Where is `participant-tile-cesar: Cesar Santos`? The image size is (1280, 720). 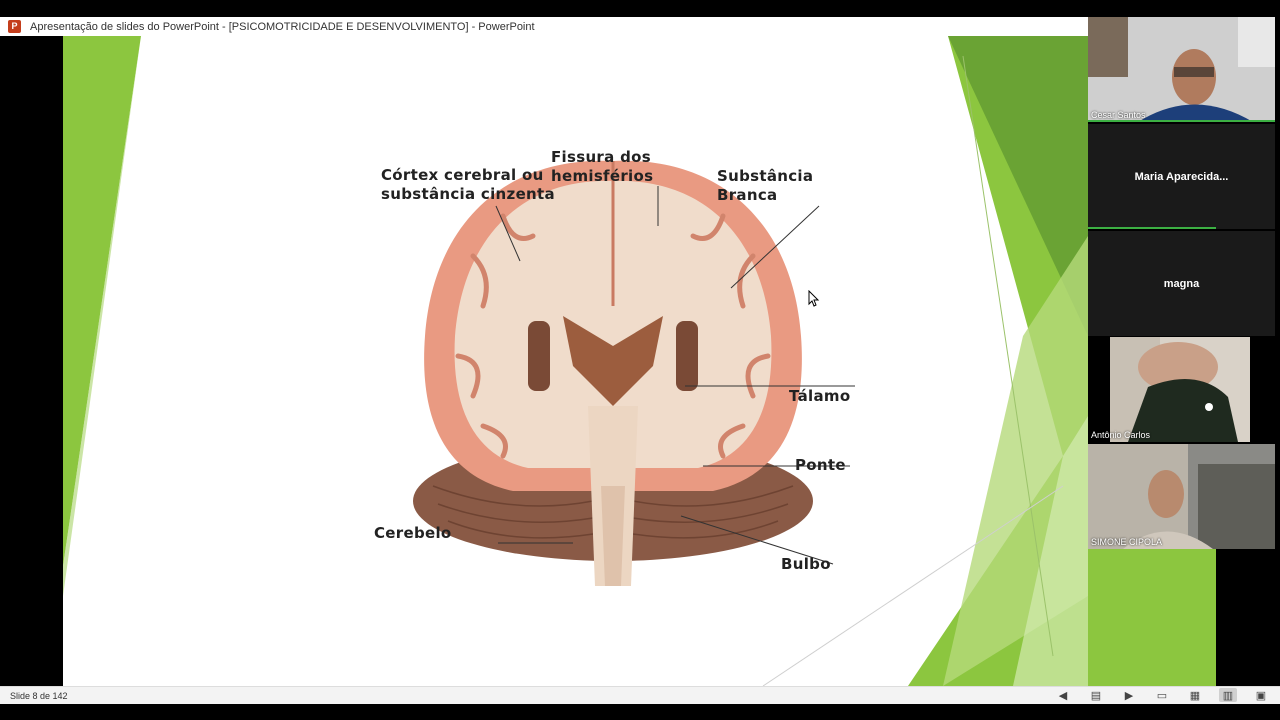 participant-tile-cesar: Cesar Santos is located at coordinates (1181, 69).